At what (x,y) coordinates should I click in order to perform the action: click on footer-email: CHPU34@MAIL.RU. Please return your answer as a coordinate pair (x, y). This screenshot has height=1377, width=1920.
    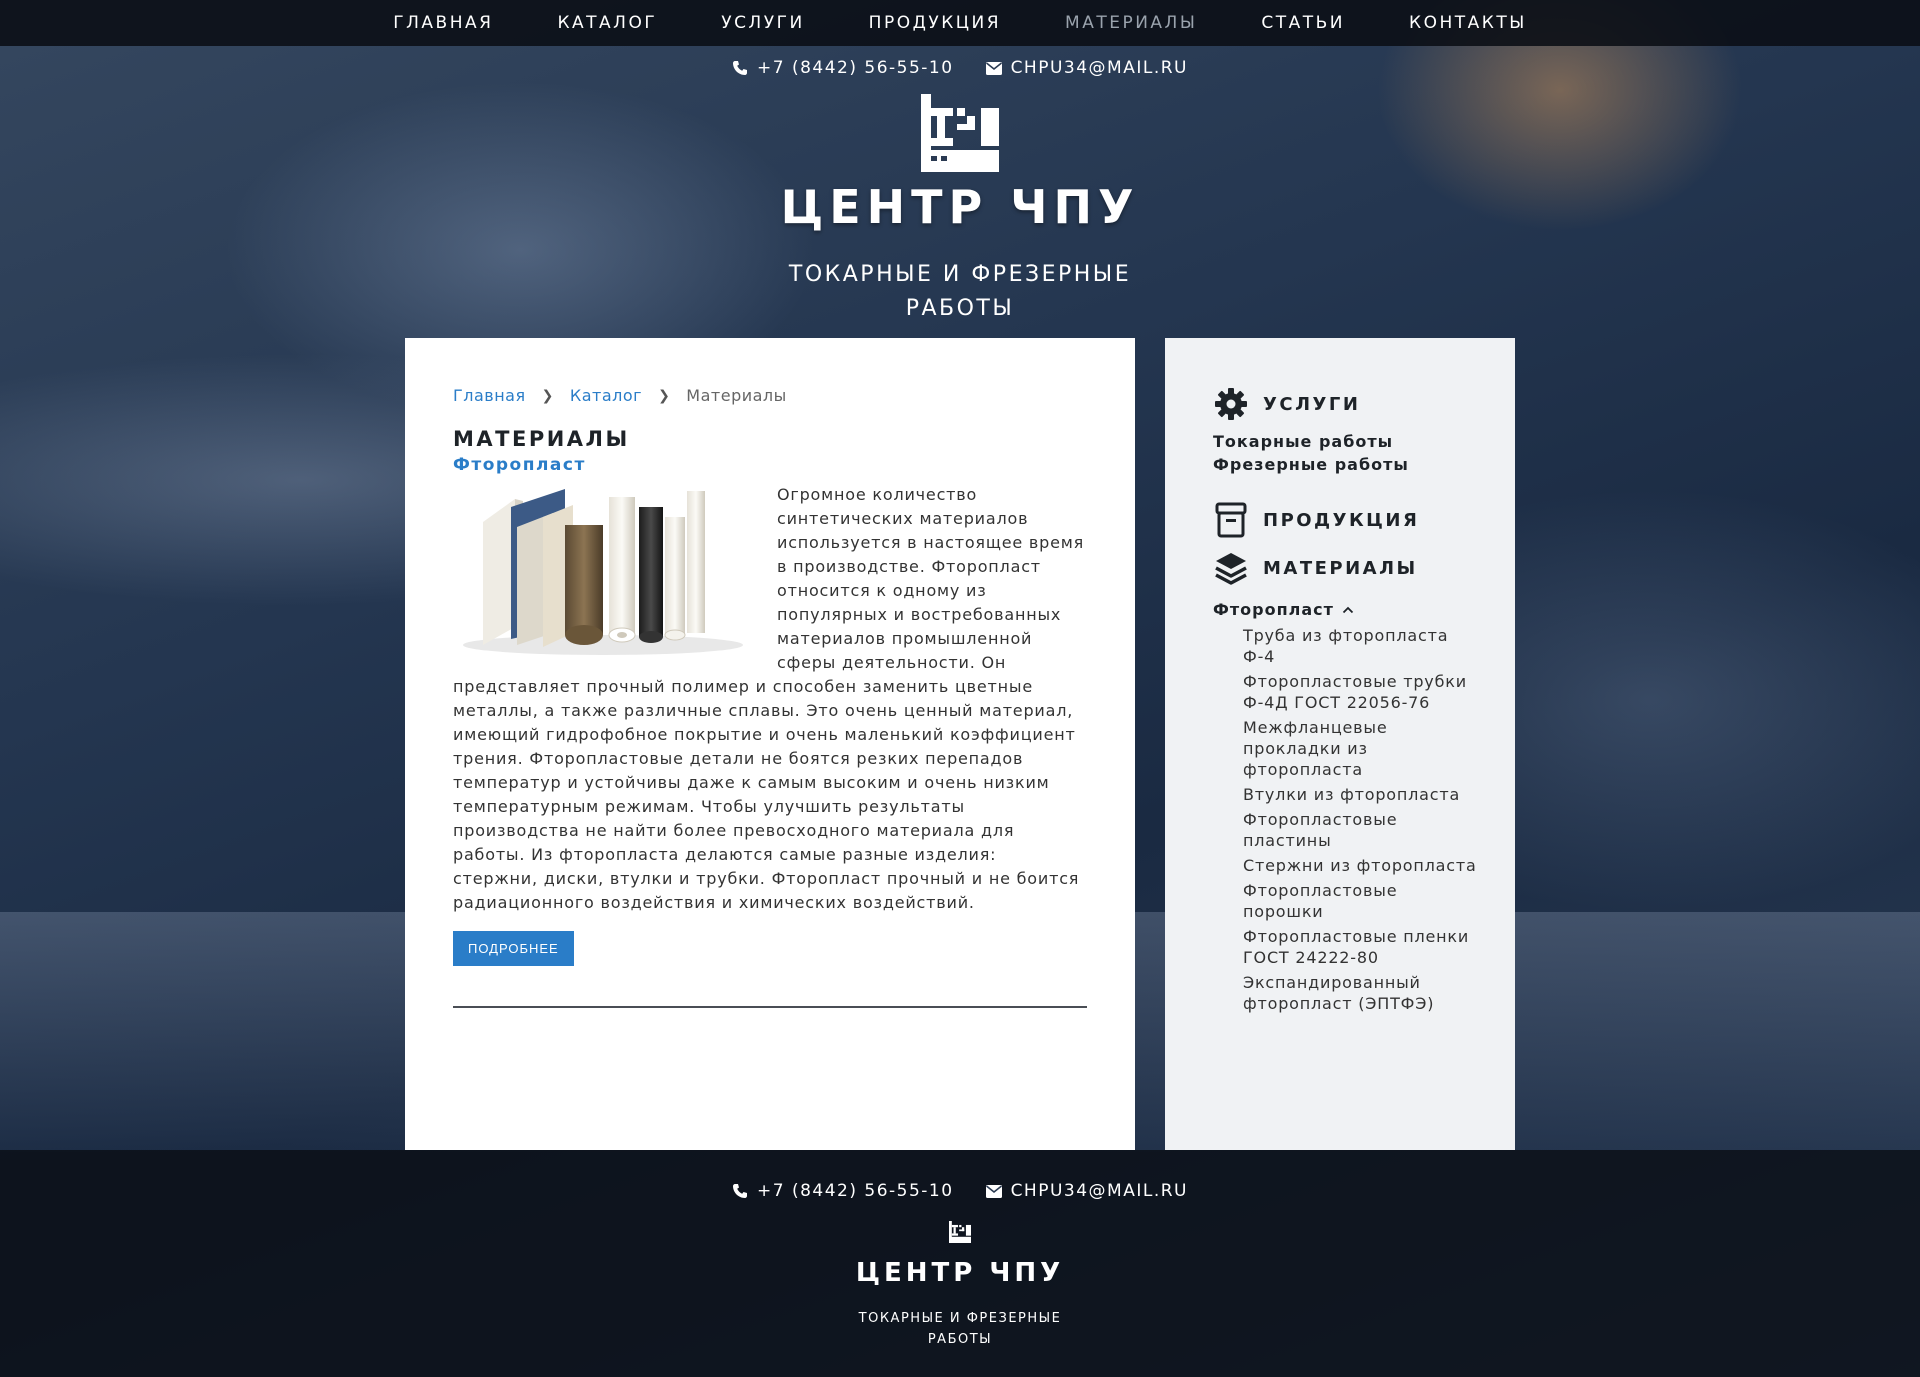
    Looking at the image, I should click on (1086, 1191).